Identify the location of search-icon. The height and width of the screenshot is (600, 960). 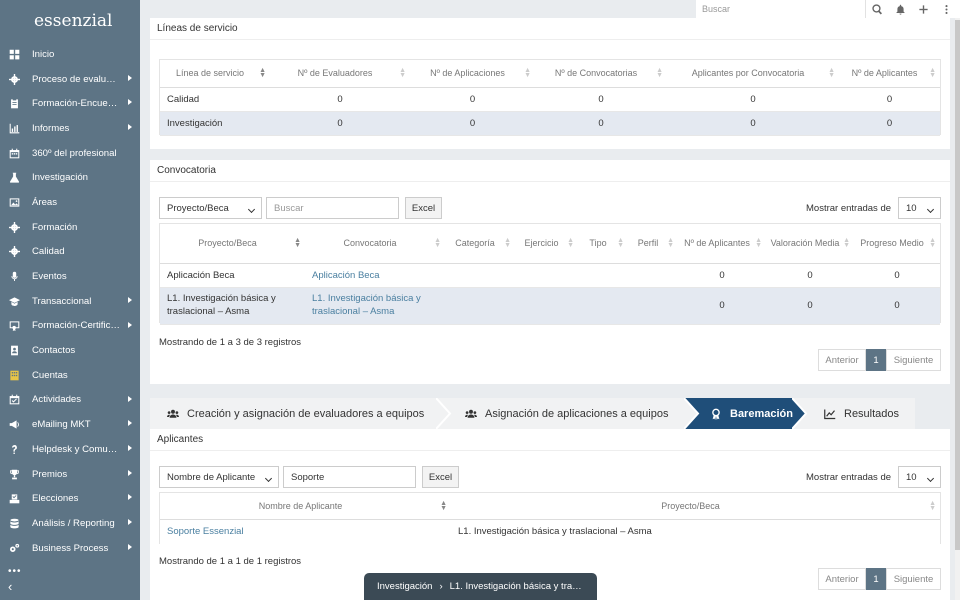
(877, 9).